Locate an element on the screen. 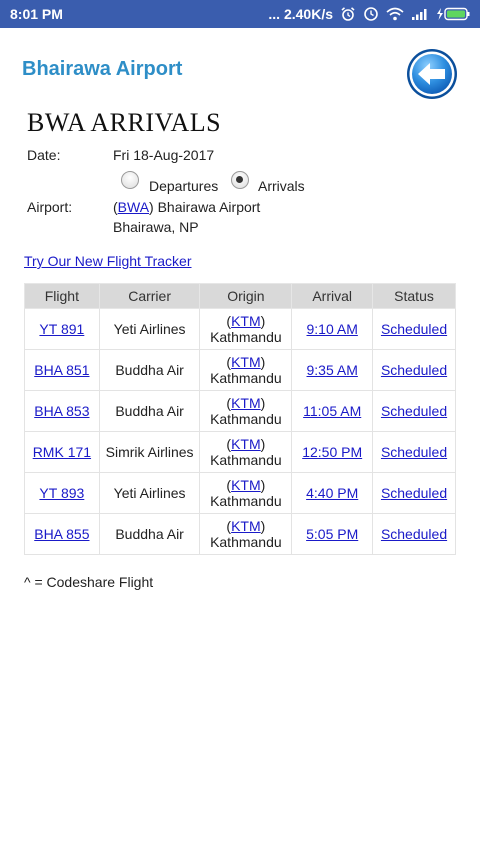 The height and width of the screenshot is (854, 480). date-value: Fri 18-Aug-2017 is located at coordinates (164, 155).